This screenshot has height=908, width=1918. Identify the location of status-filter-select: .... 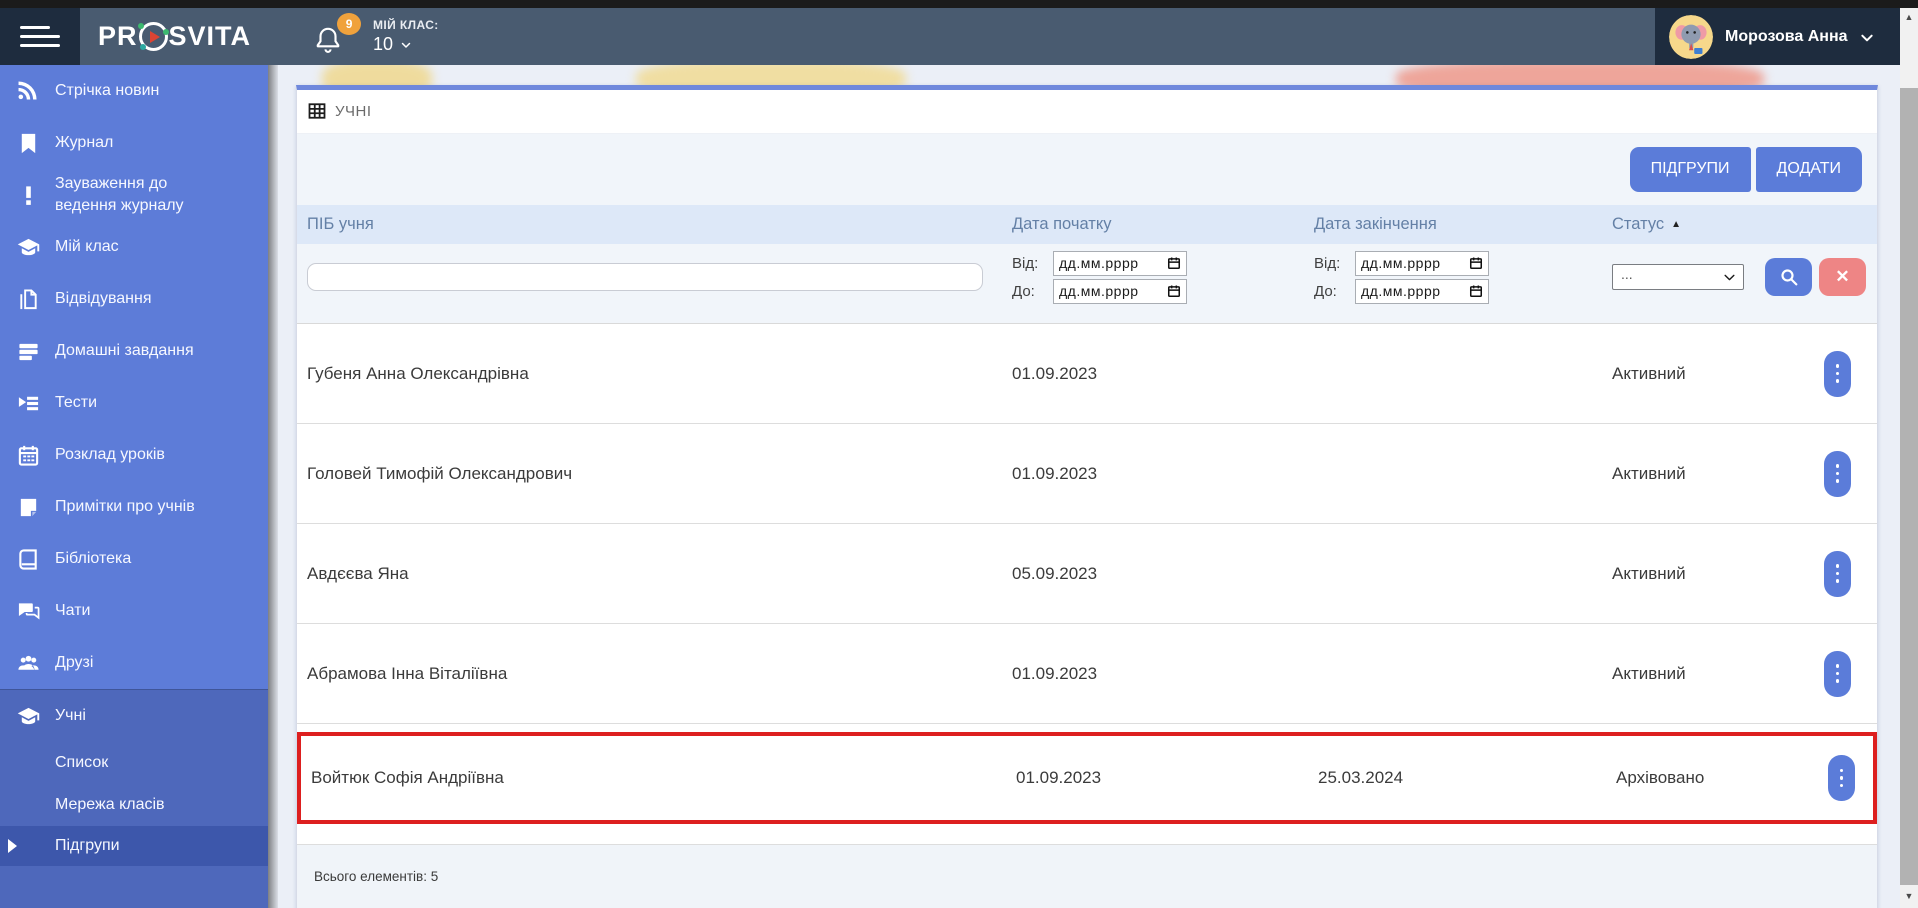
(1678, 277).